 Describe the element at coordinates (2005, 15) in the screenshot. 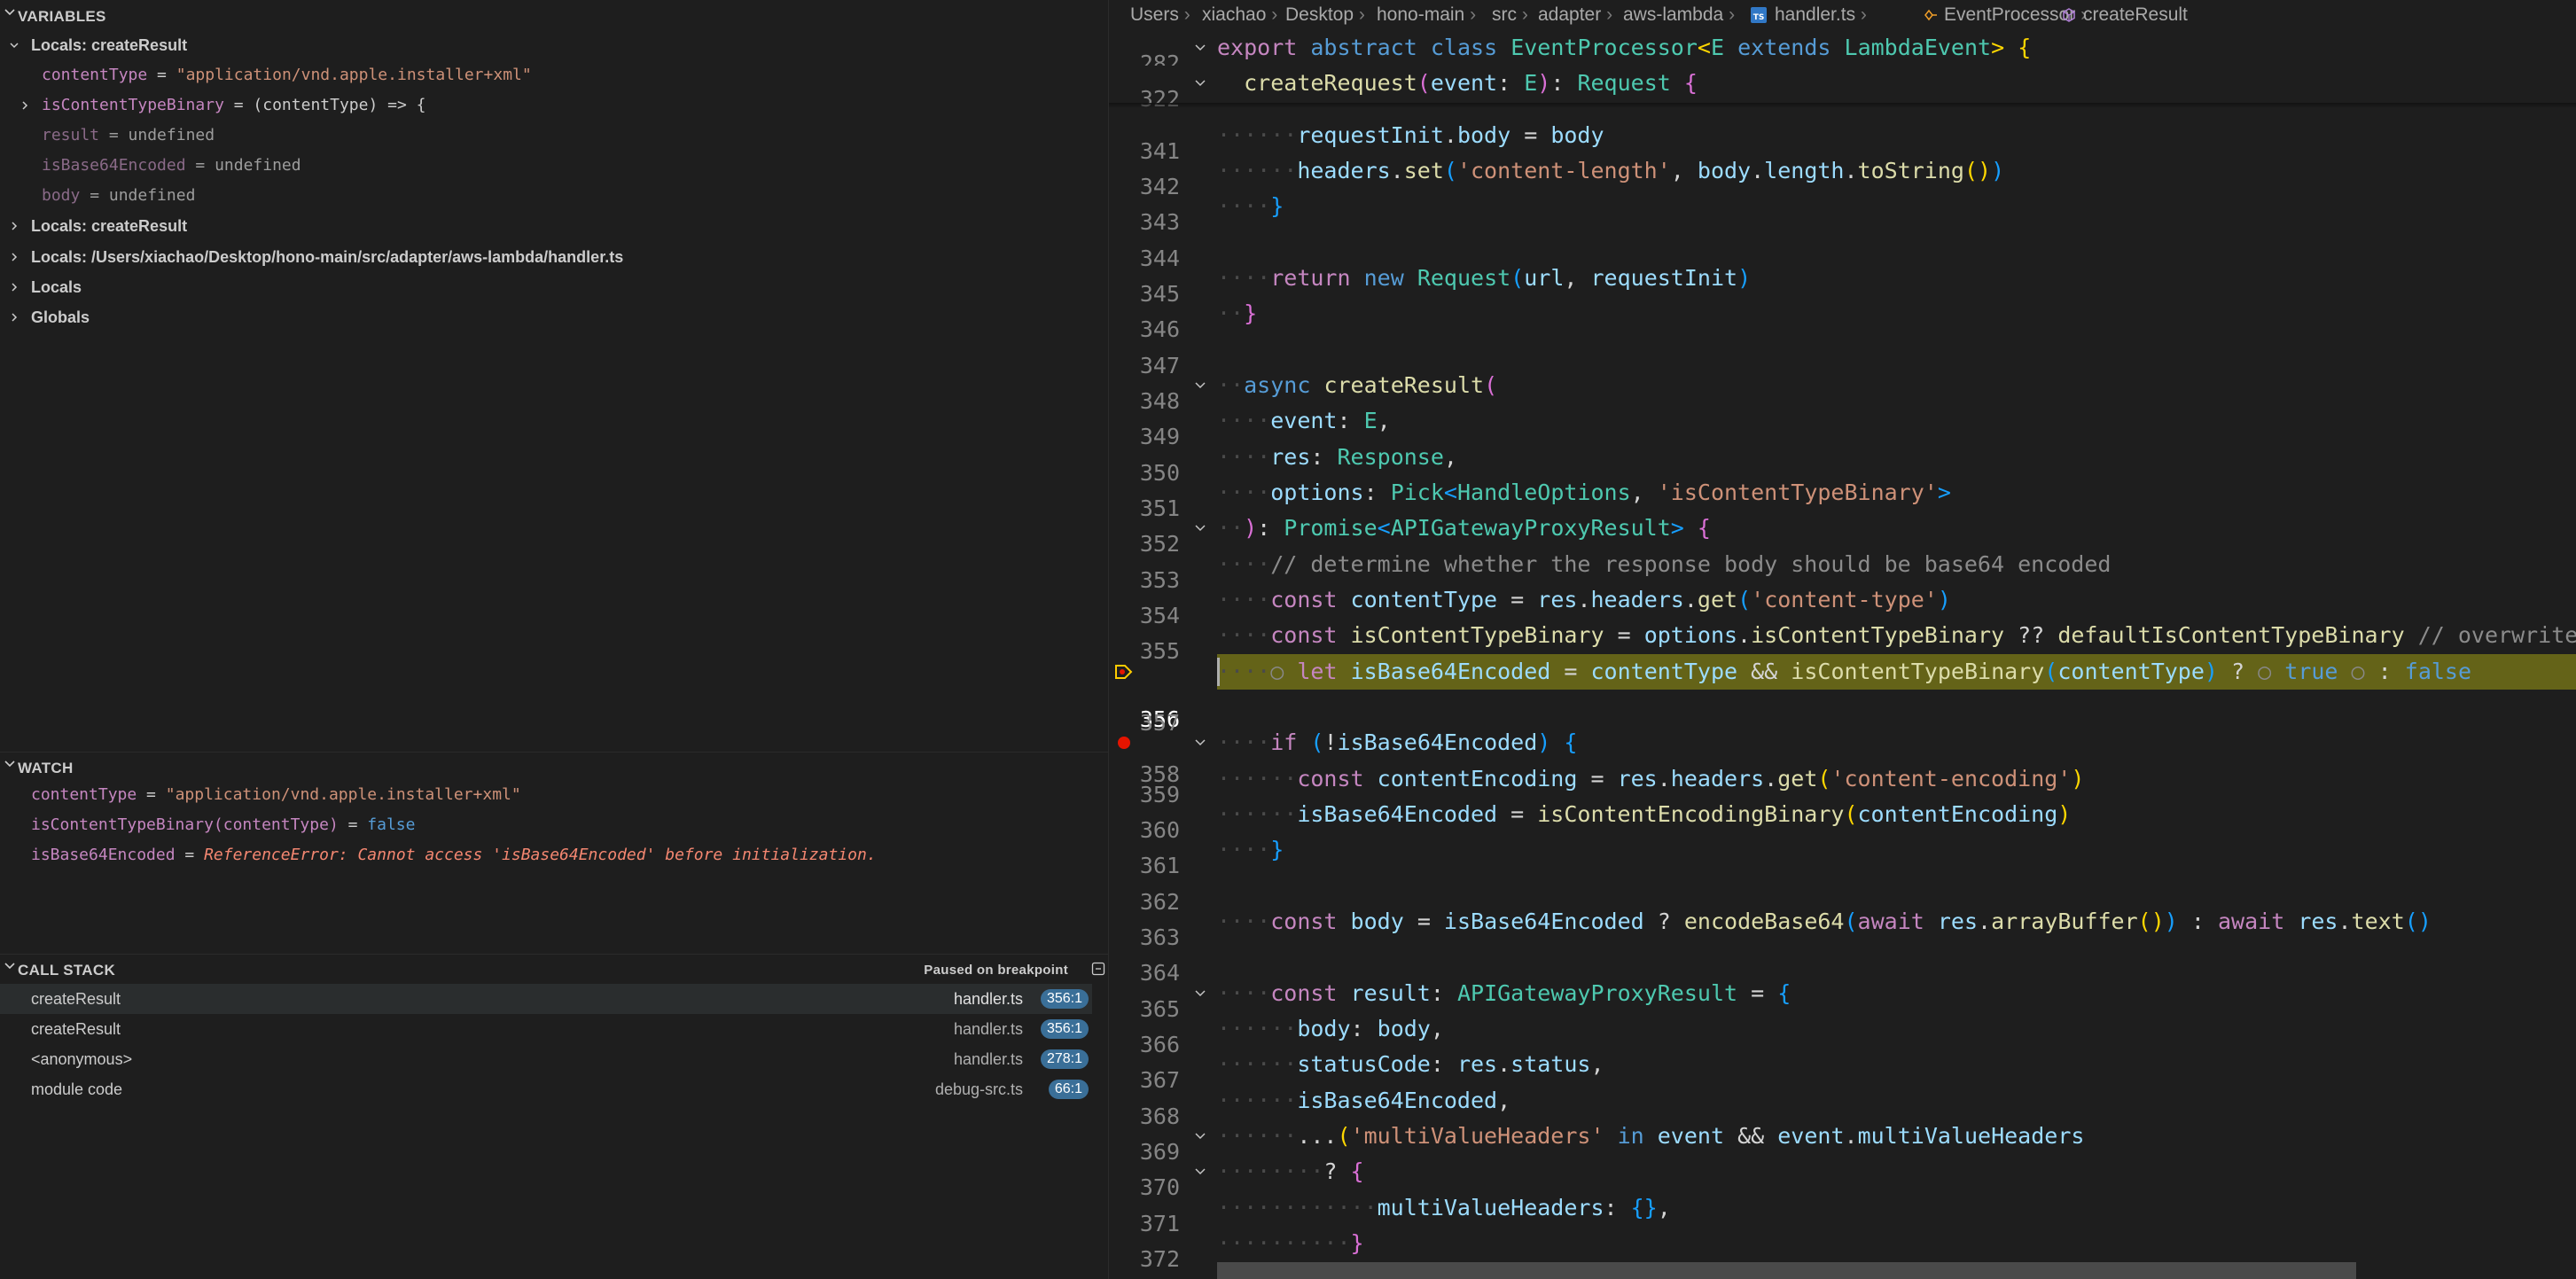

I see `breadcrumb-segment: EventProcessor ›` at that location.